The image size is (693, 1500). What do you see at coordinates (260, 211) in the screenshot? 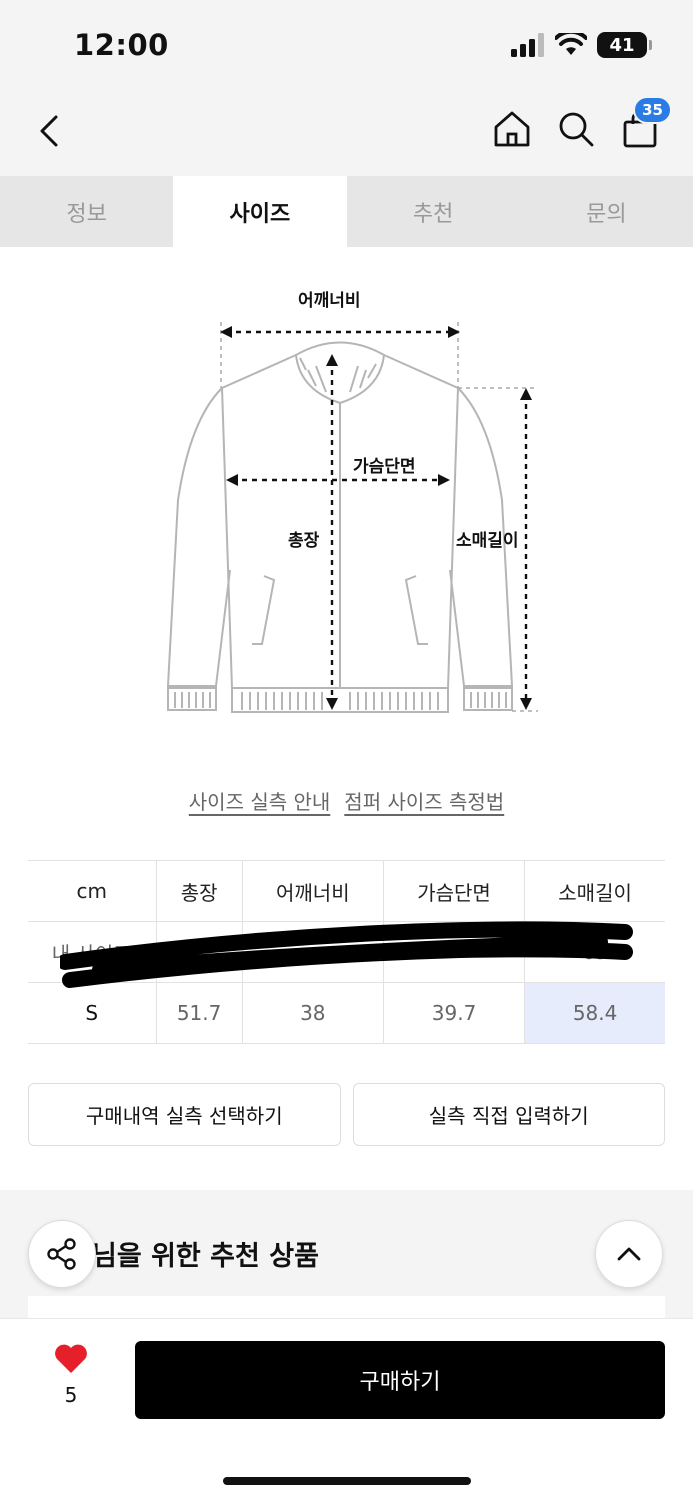
I see `tab-size: 사이즈` at bounding box center [260, 211].